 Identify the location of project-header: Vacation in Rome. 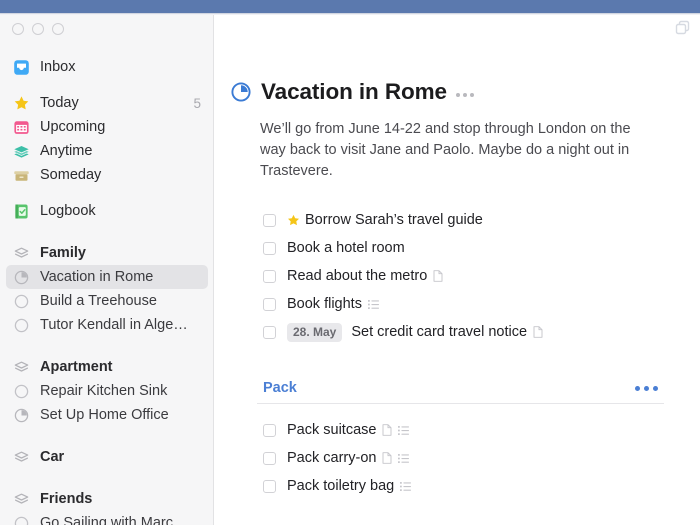
(457, 92).